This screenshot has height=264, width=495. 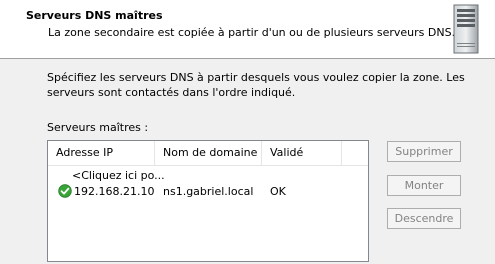 I want to click on table-row: 192.168.21.10 ns1.gabriel.local OK, so click(x=208, y=191).